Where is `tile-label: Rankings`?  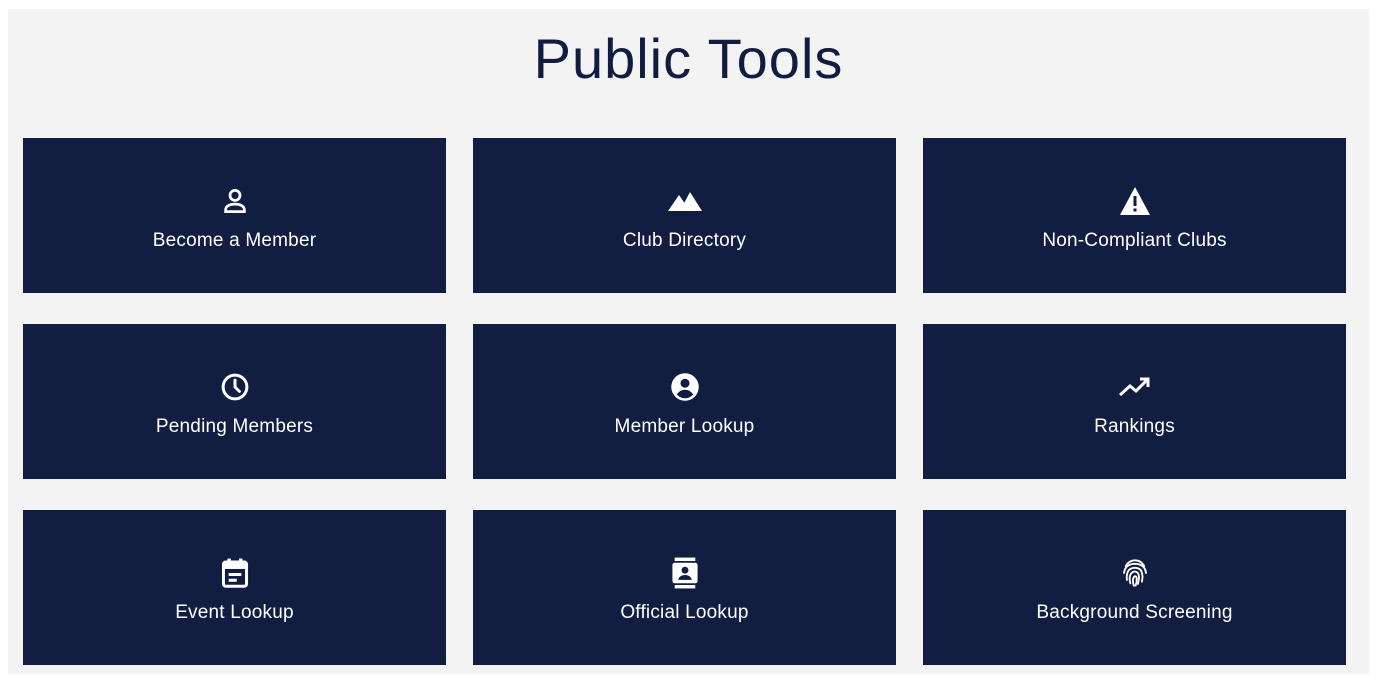
tile-label: Rankings is located at coordinates (1134, 426).